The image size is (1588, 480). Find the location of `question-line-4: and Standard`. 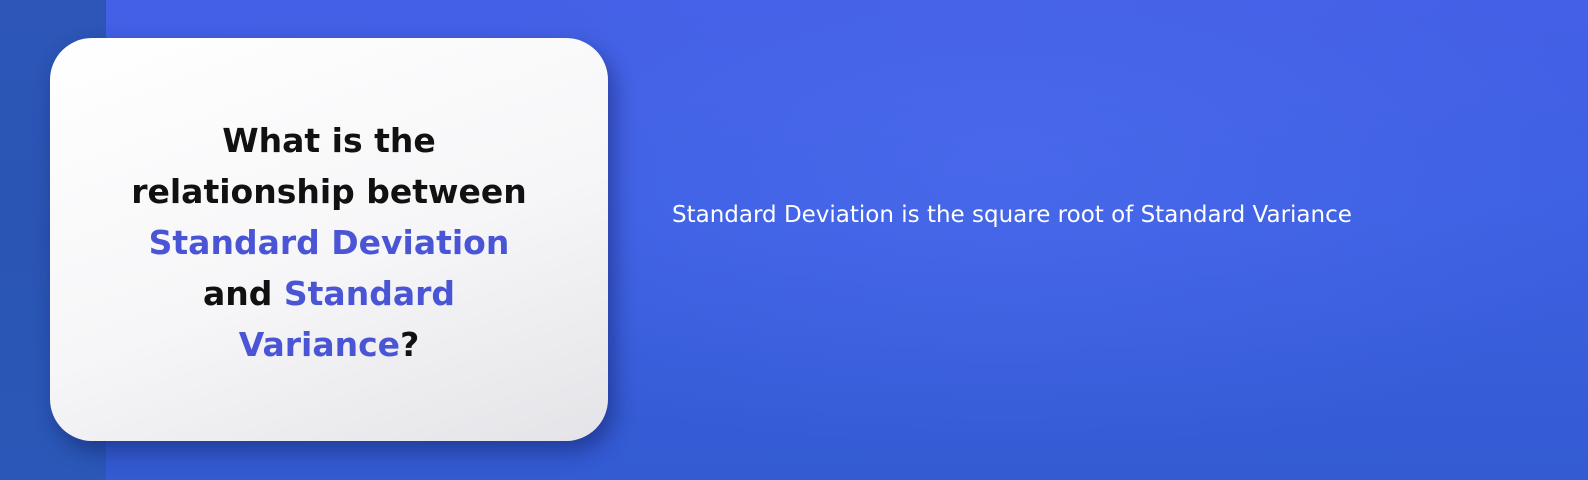

question-line-4: and Standard is located at coordinates (329, 293).